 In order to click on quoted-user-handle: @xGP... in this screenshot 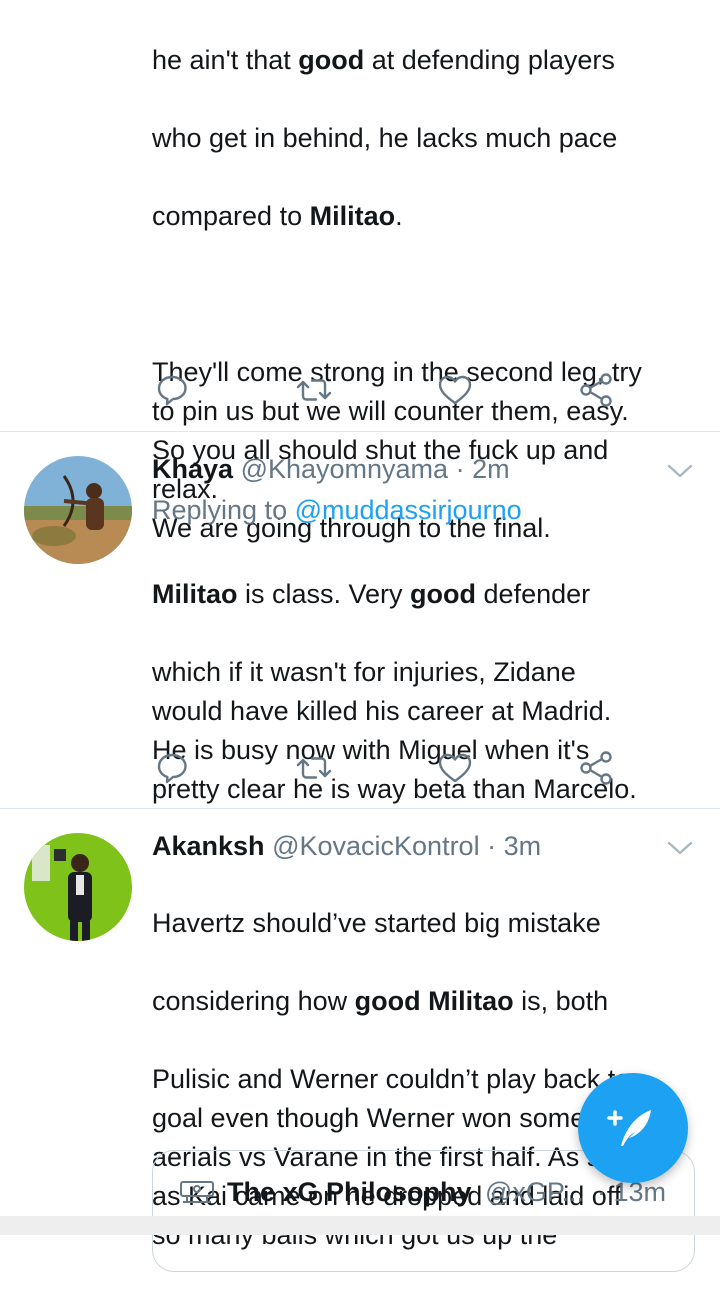, I will do `click(534, 1192)`.